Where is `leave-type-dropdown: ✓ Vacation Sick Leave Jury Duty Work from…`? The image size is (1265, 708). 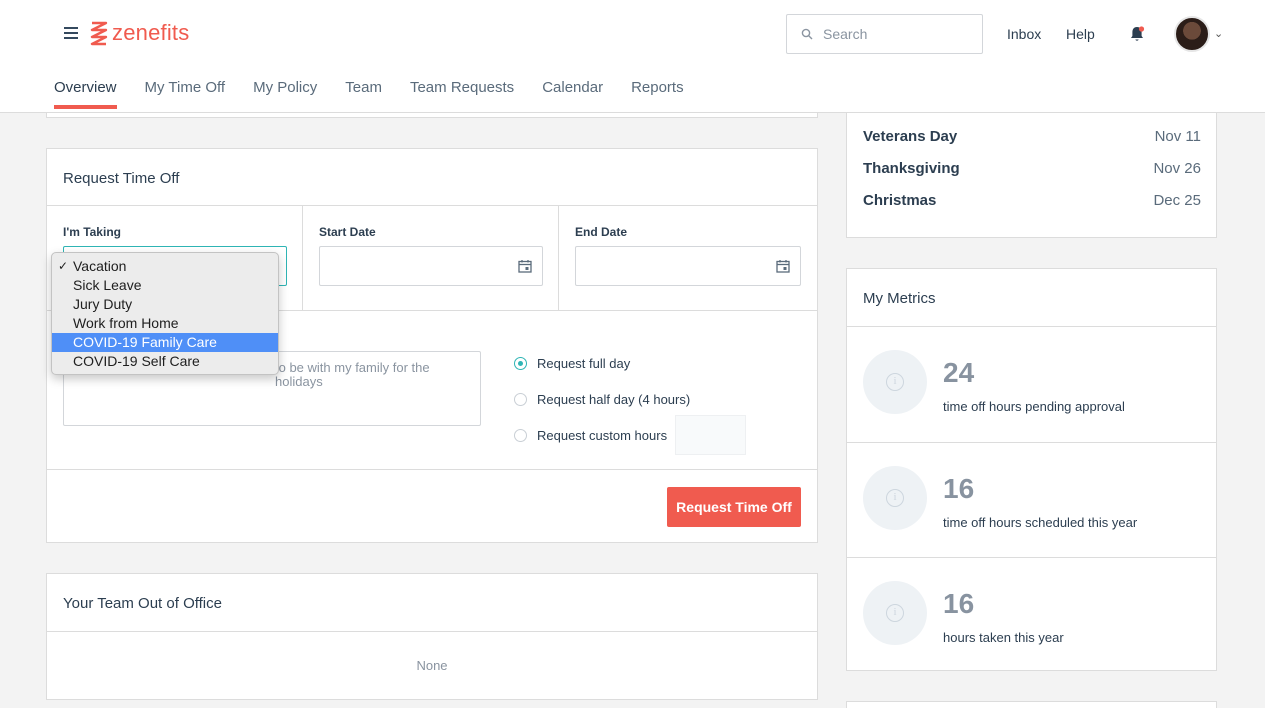
leave-type-dropdown: ✓ Vacation Sick Leave Jury Duty Work from… is located at coordinates (165, 313).